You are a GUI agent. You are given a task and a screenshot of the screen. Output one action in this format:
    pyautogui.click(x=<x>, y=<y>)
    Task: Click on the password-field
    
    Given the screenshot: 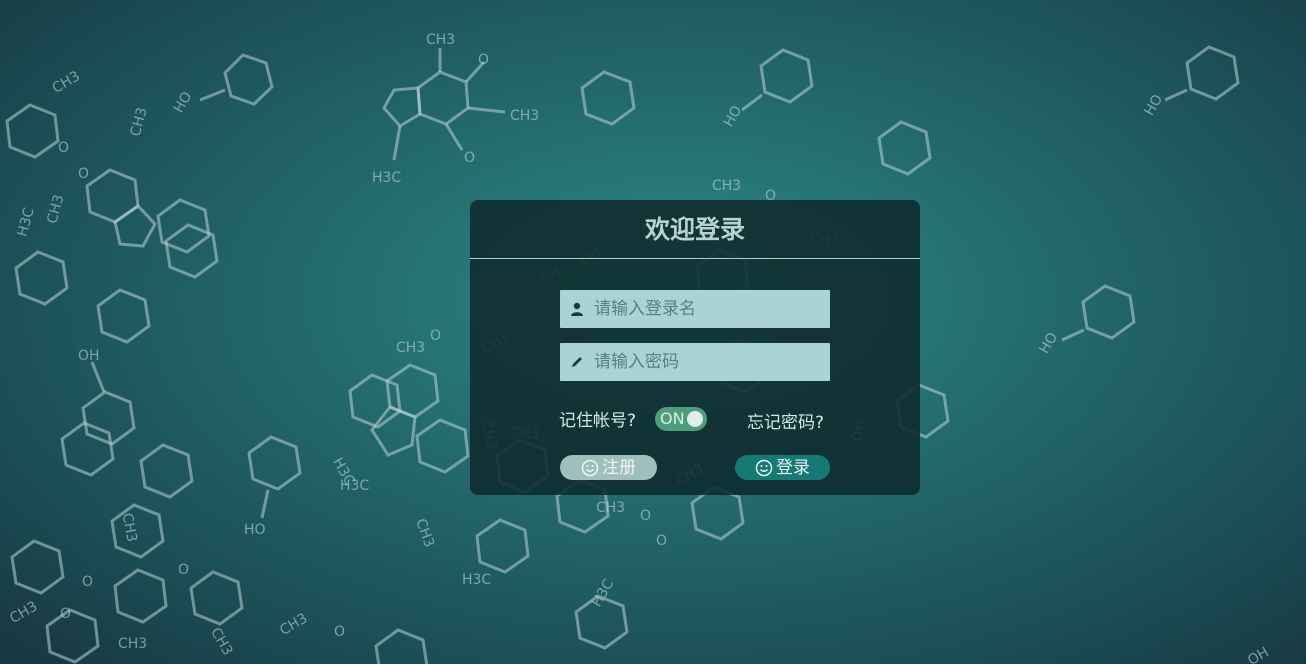 What is the action you would take?
    pyautogui.click(x=695, y=362)
    